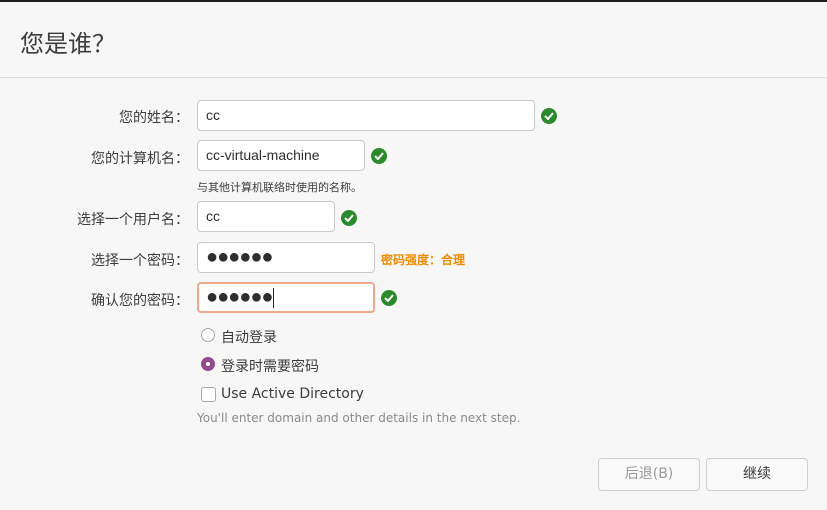 The width and height of the screenshot is (827, 510). I want to click on computer-name-valid-icon, so click(379, 156).